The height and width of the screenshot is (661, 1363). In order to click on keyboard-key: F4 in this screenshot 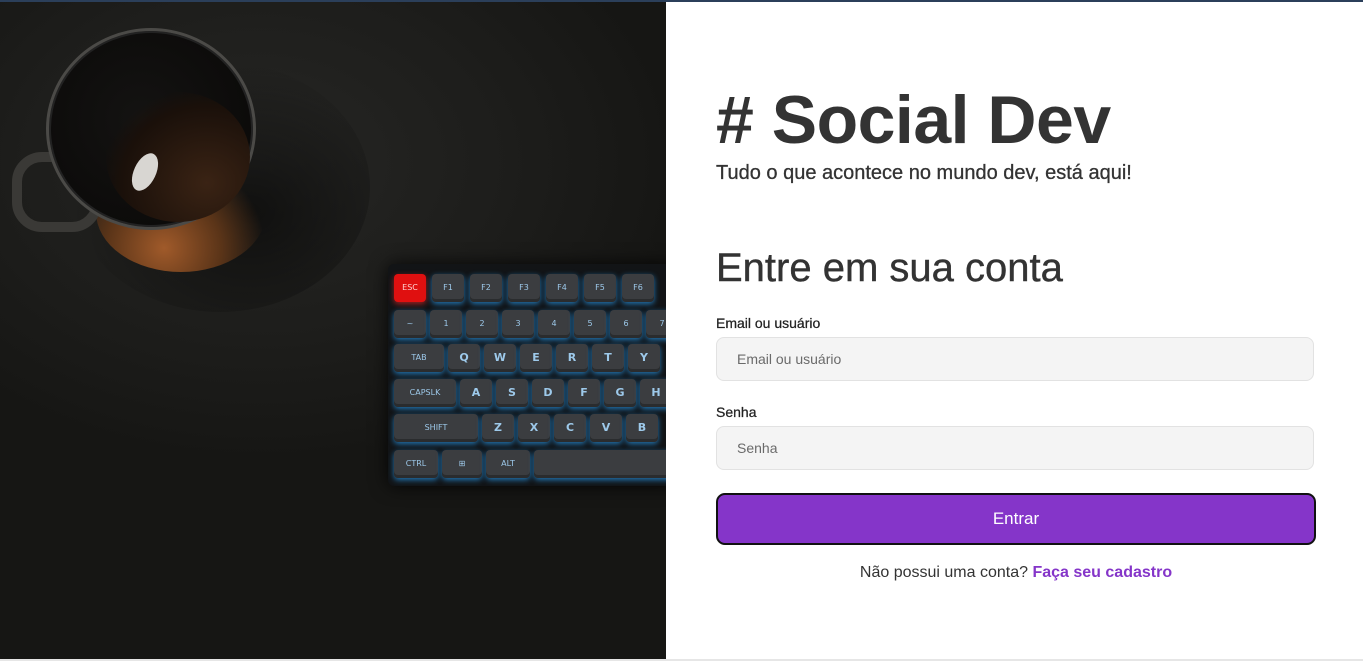, I will do `click(562, 288)`.